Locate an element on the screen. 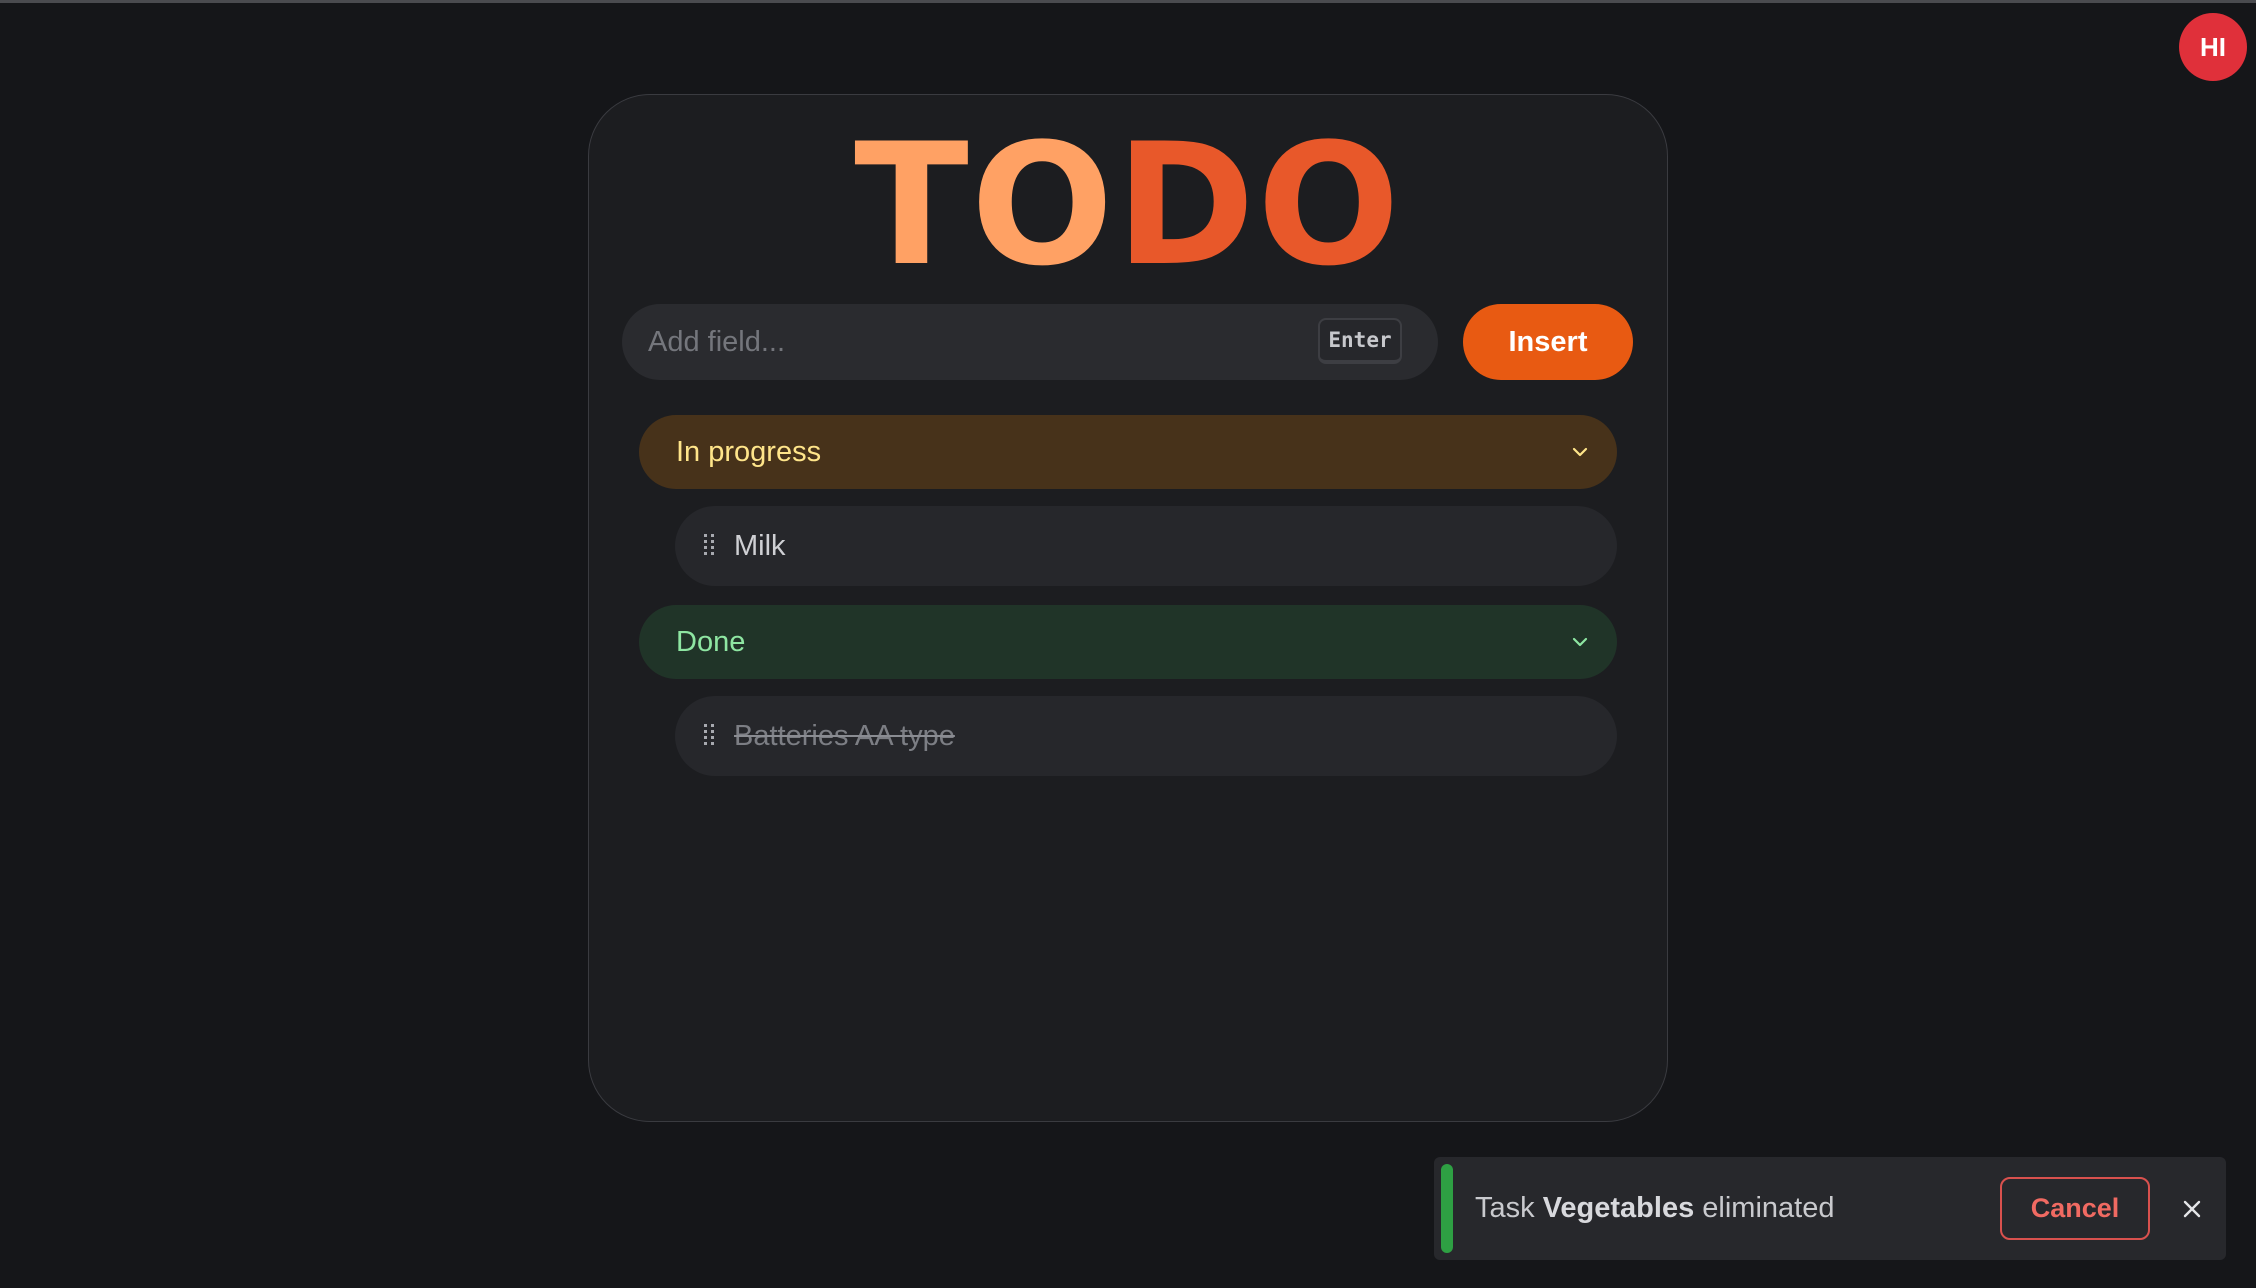 The height and width of the screenshot is (1288, 2256). group-label: In progress is located at coordinates (749, 451).